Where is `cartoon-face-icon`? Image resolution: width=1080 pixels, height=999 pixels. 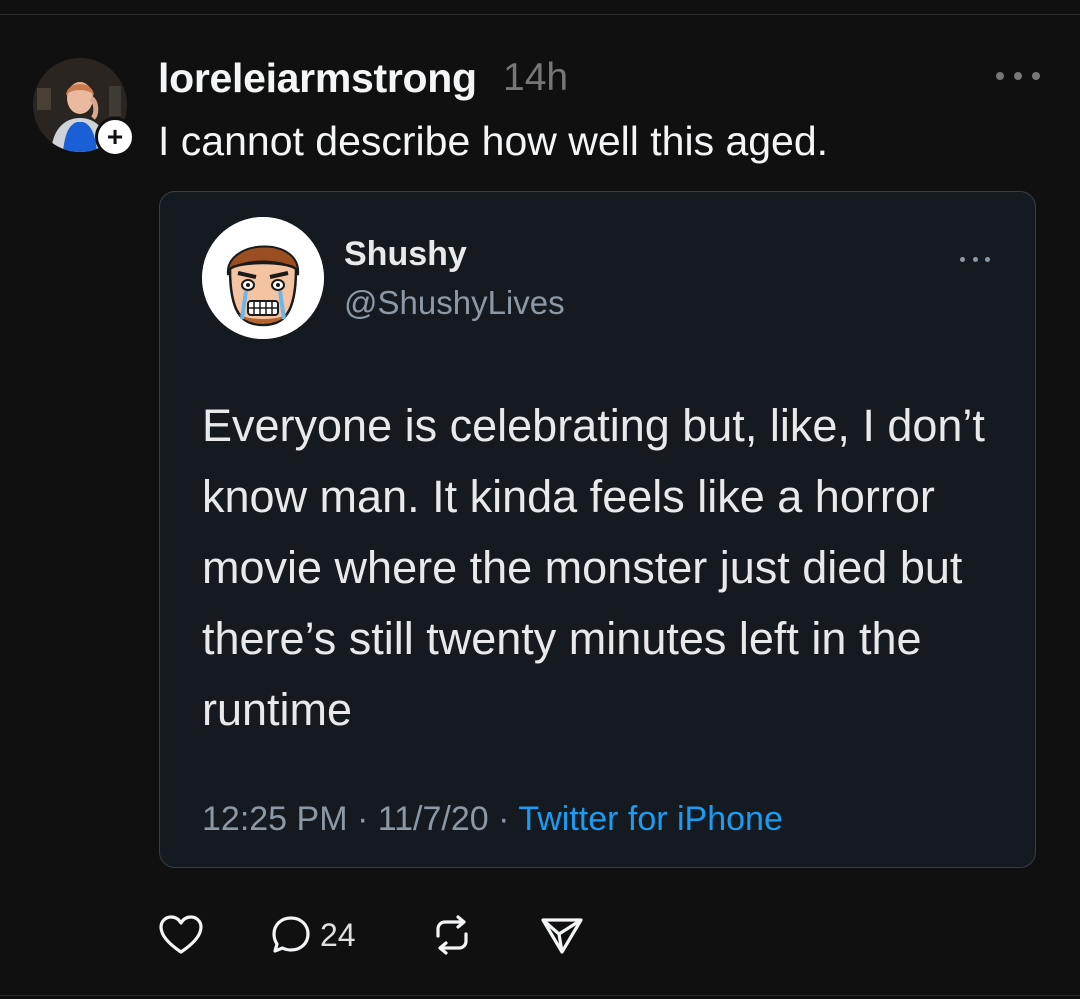
cartoon-face-icon is located at coordinates (263, 278).